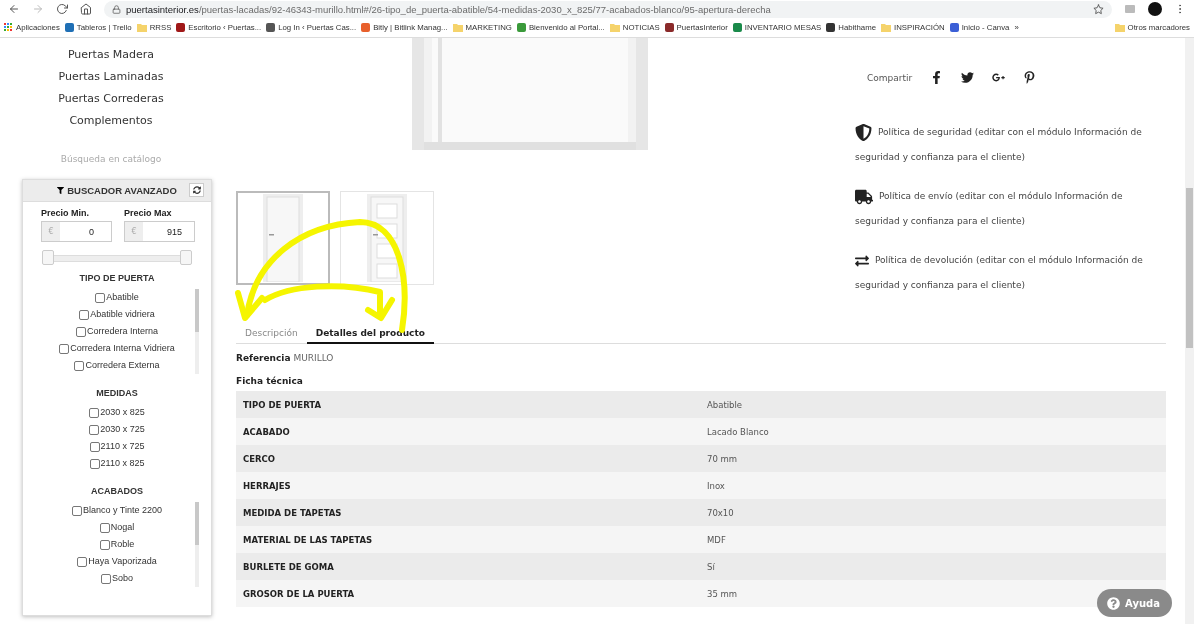 The width and height of the screenshot is (1194, 624). I want to click on spec-value: Abatible, so click(725, 404).